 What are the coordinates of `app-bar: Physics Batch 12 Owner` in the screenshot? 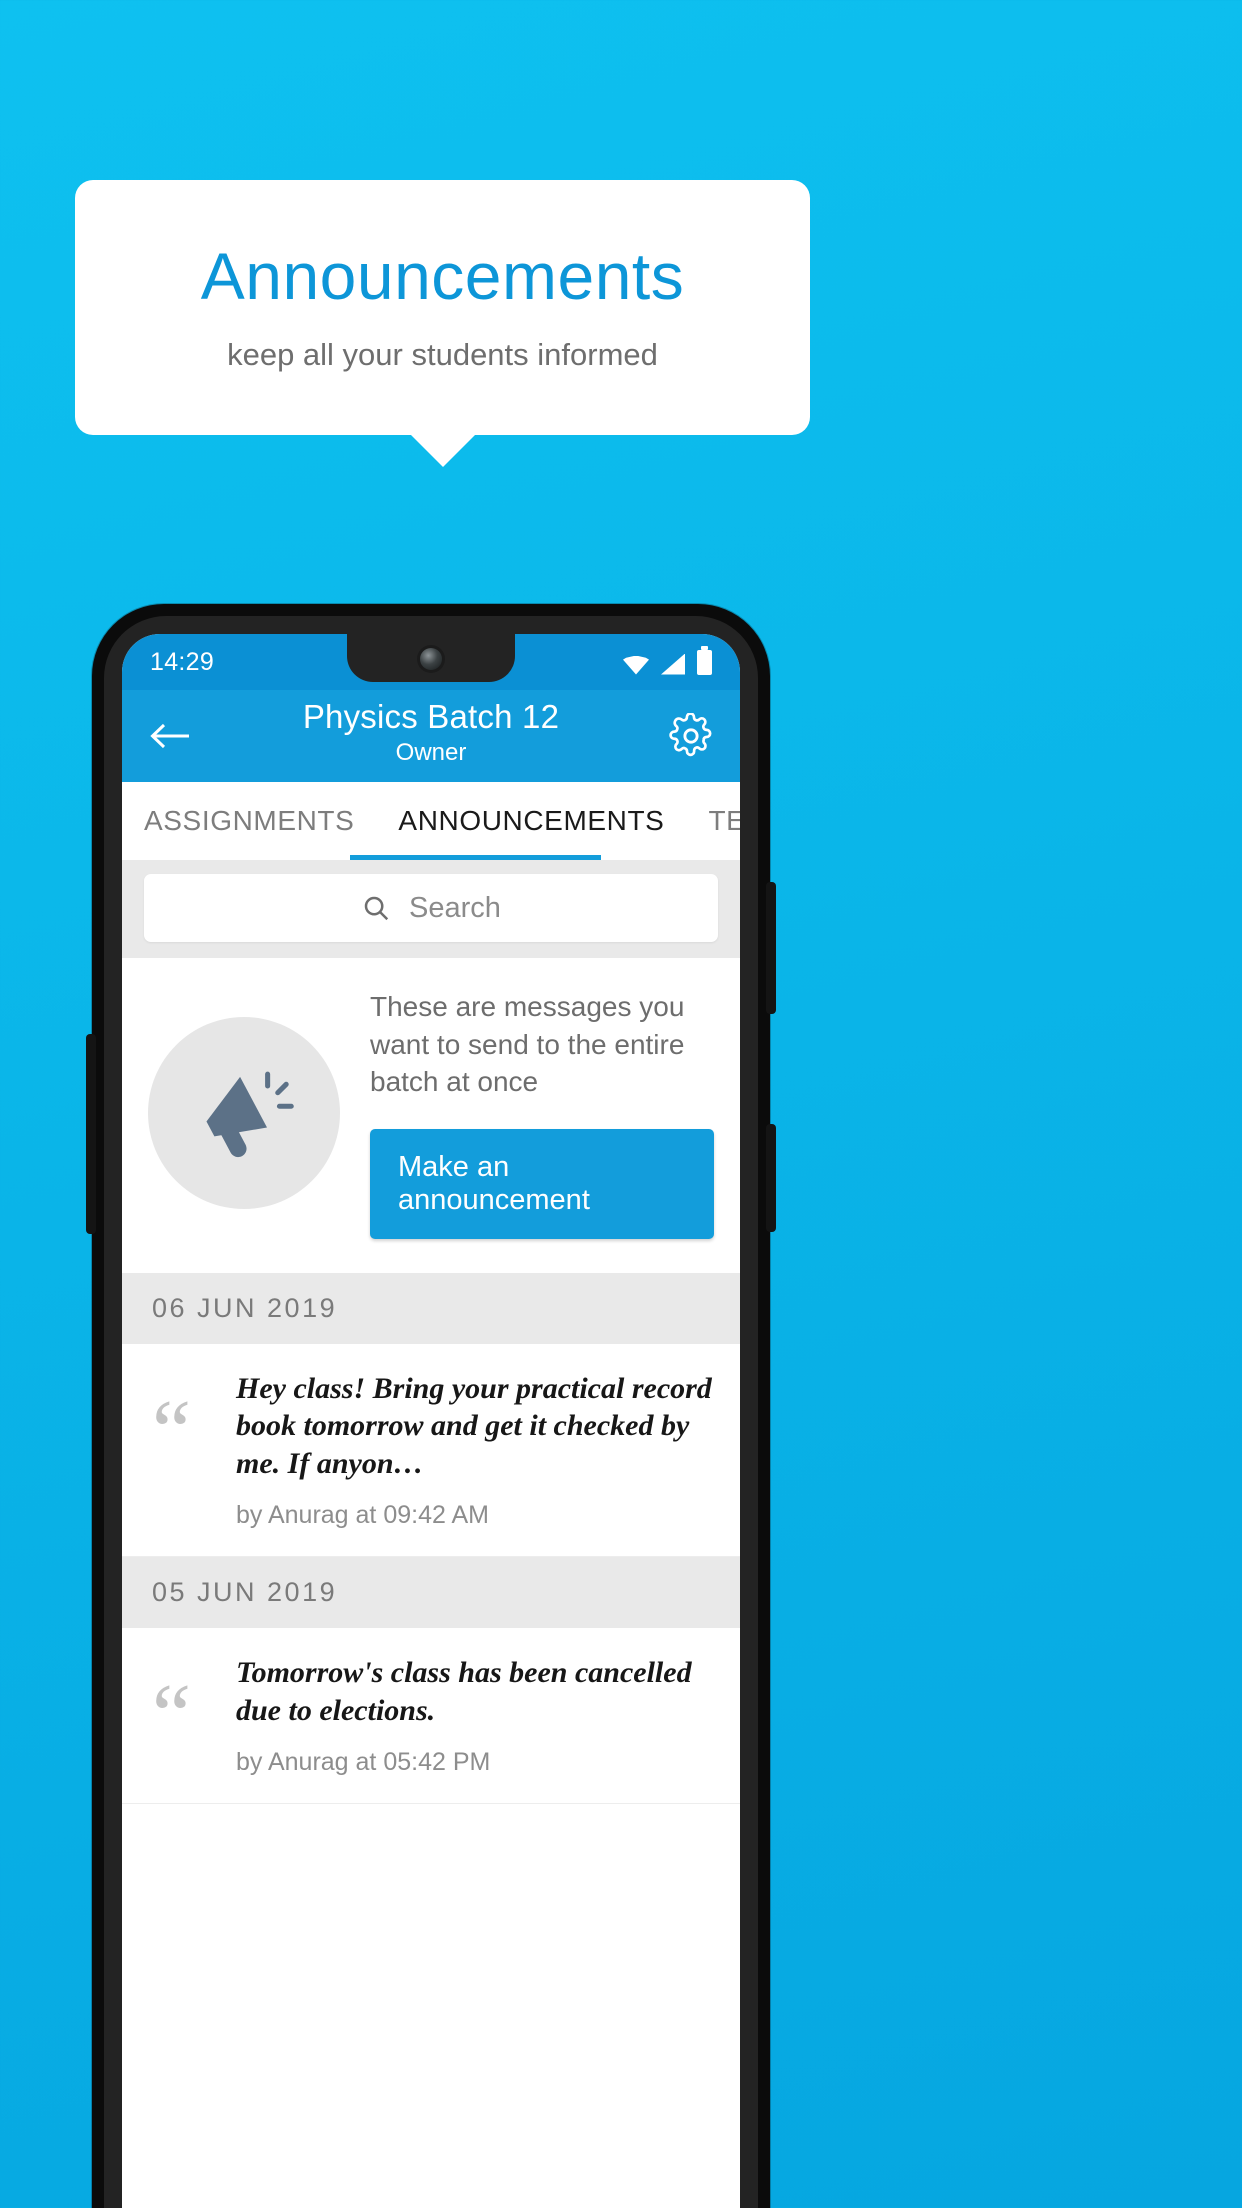 It's located at (431, 736).